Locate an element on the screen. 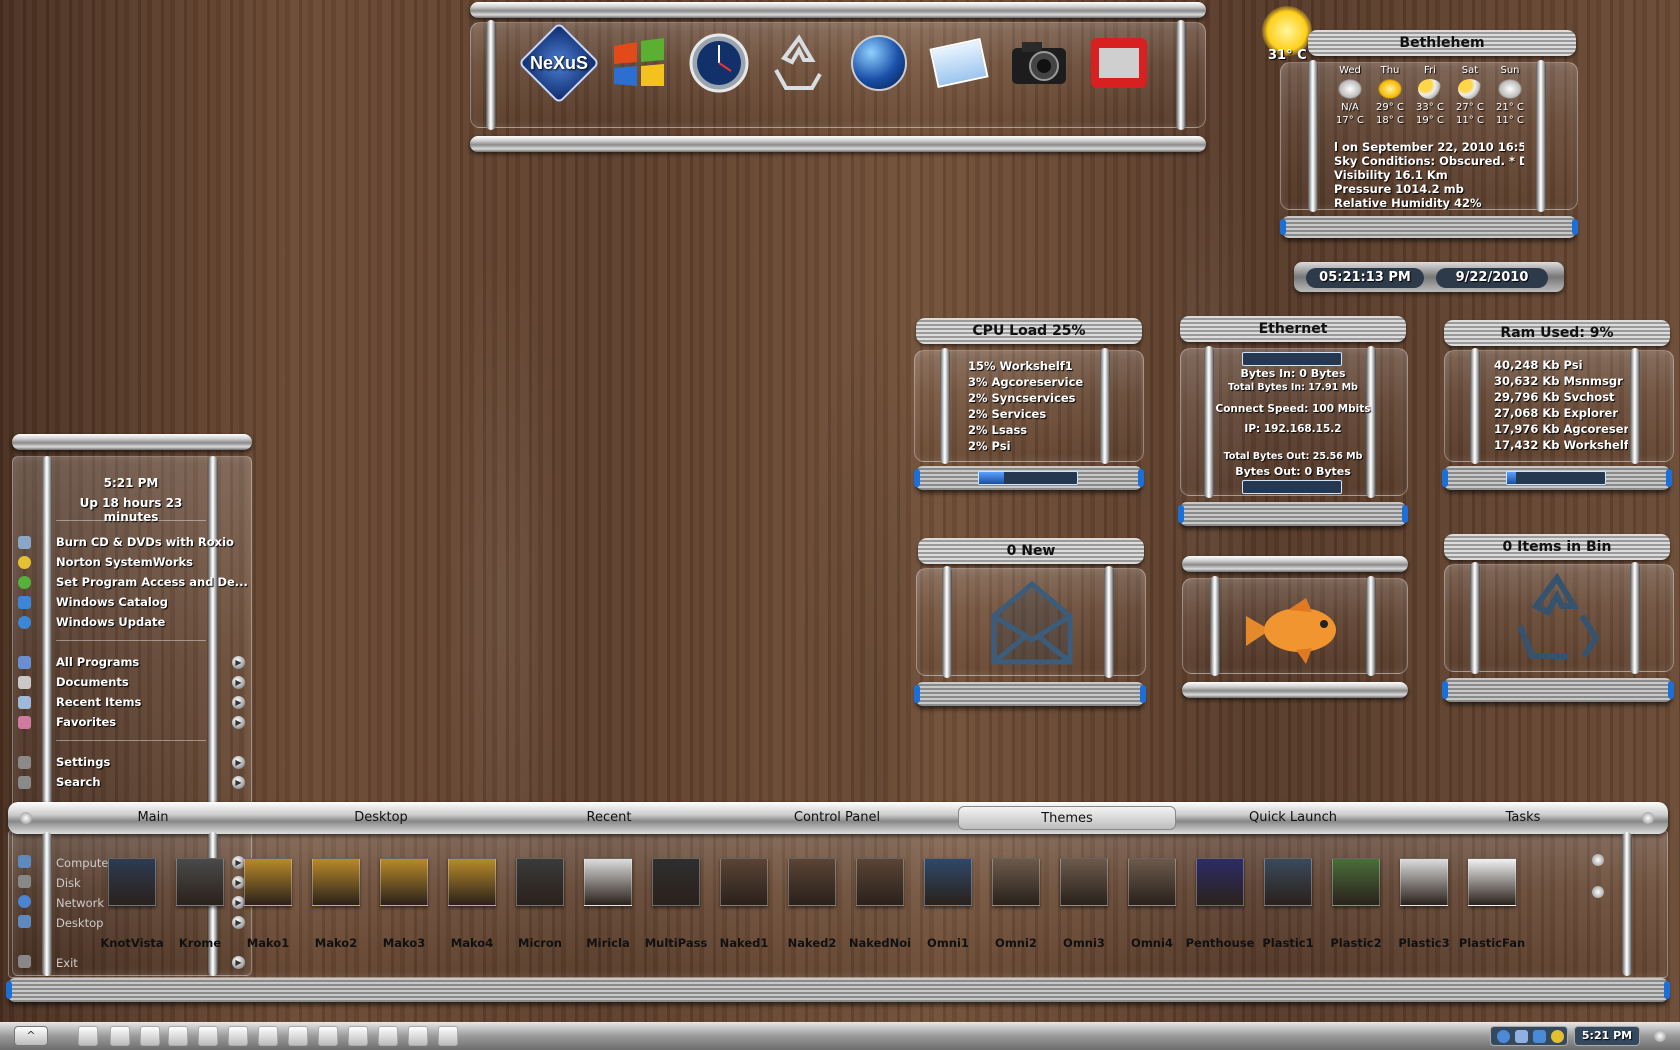 Image resolution: width=1680 pixels, height=1050 pixels. menu-item-documents: Documents is located at coordinates (92, 682).